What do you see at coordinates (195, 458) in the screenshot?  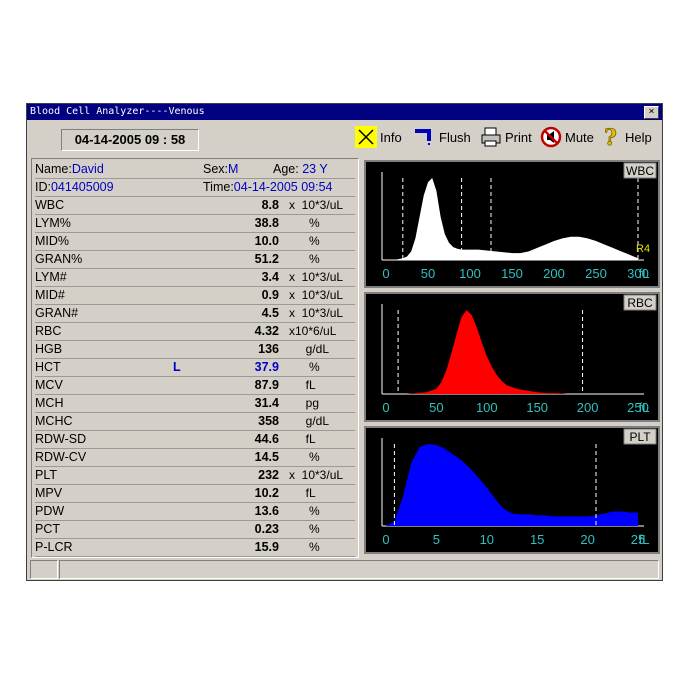 I see `result-row: RDW-CV 14.5 %` at bounding box center [195, 458].